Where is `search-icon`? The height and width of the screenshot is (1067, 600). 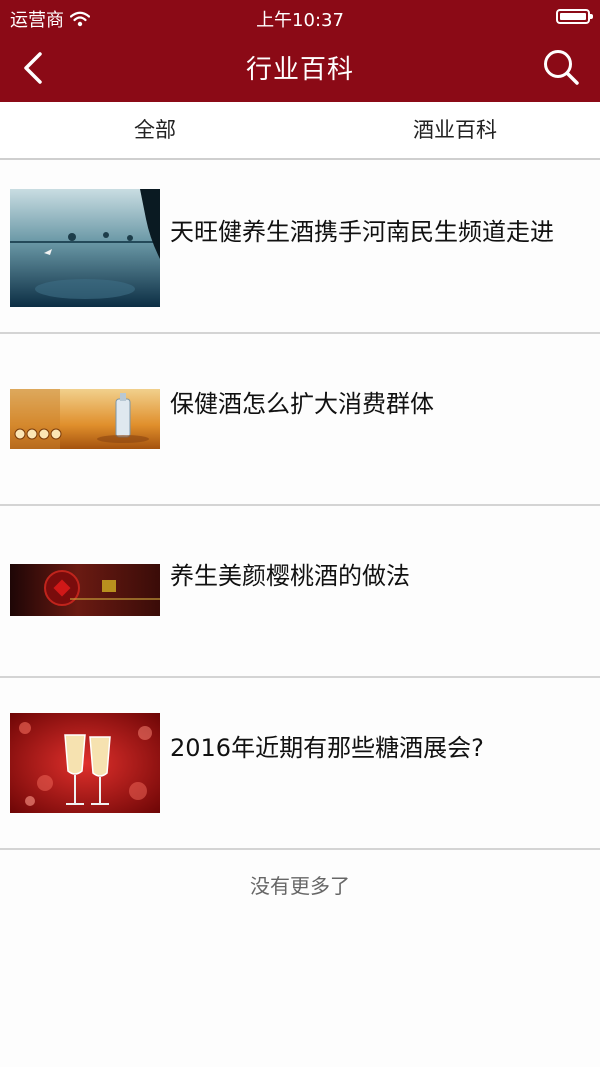
search-icon is located at coordinates (561, 67).